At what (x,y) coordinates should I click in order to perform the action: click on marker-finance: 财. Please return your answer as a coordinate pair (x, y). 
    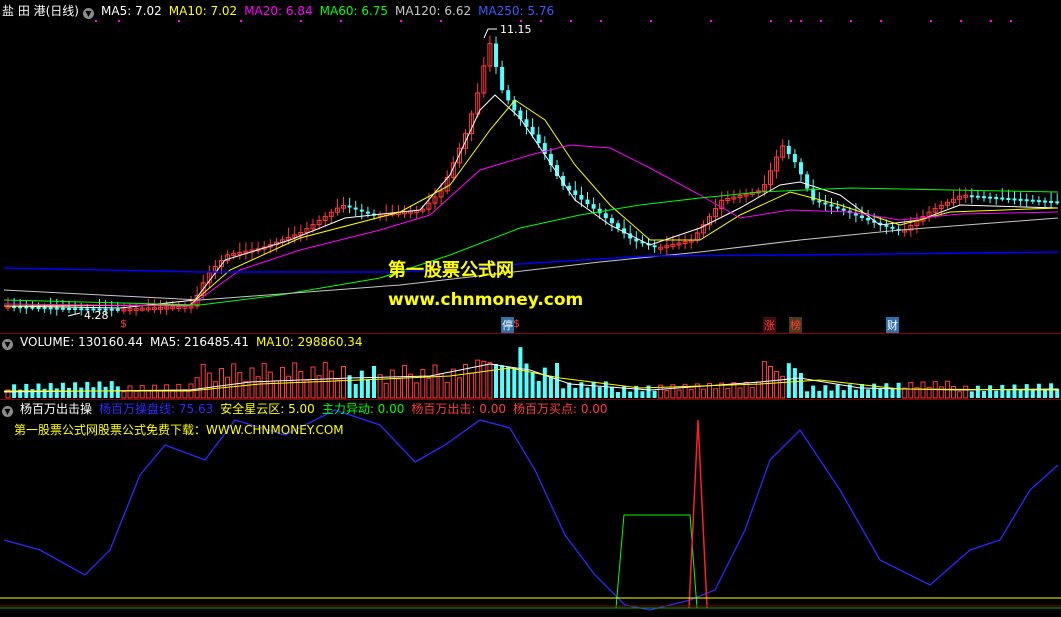
    Looking at the image, I should click on (892, 325).